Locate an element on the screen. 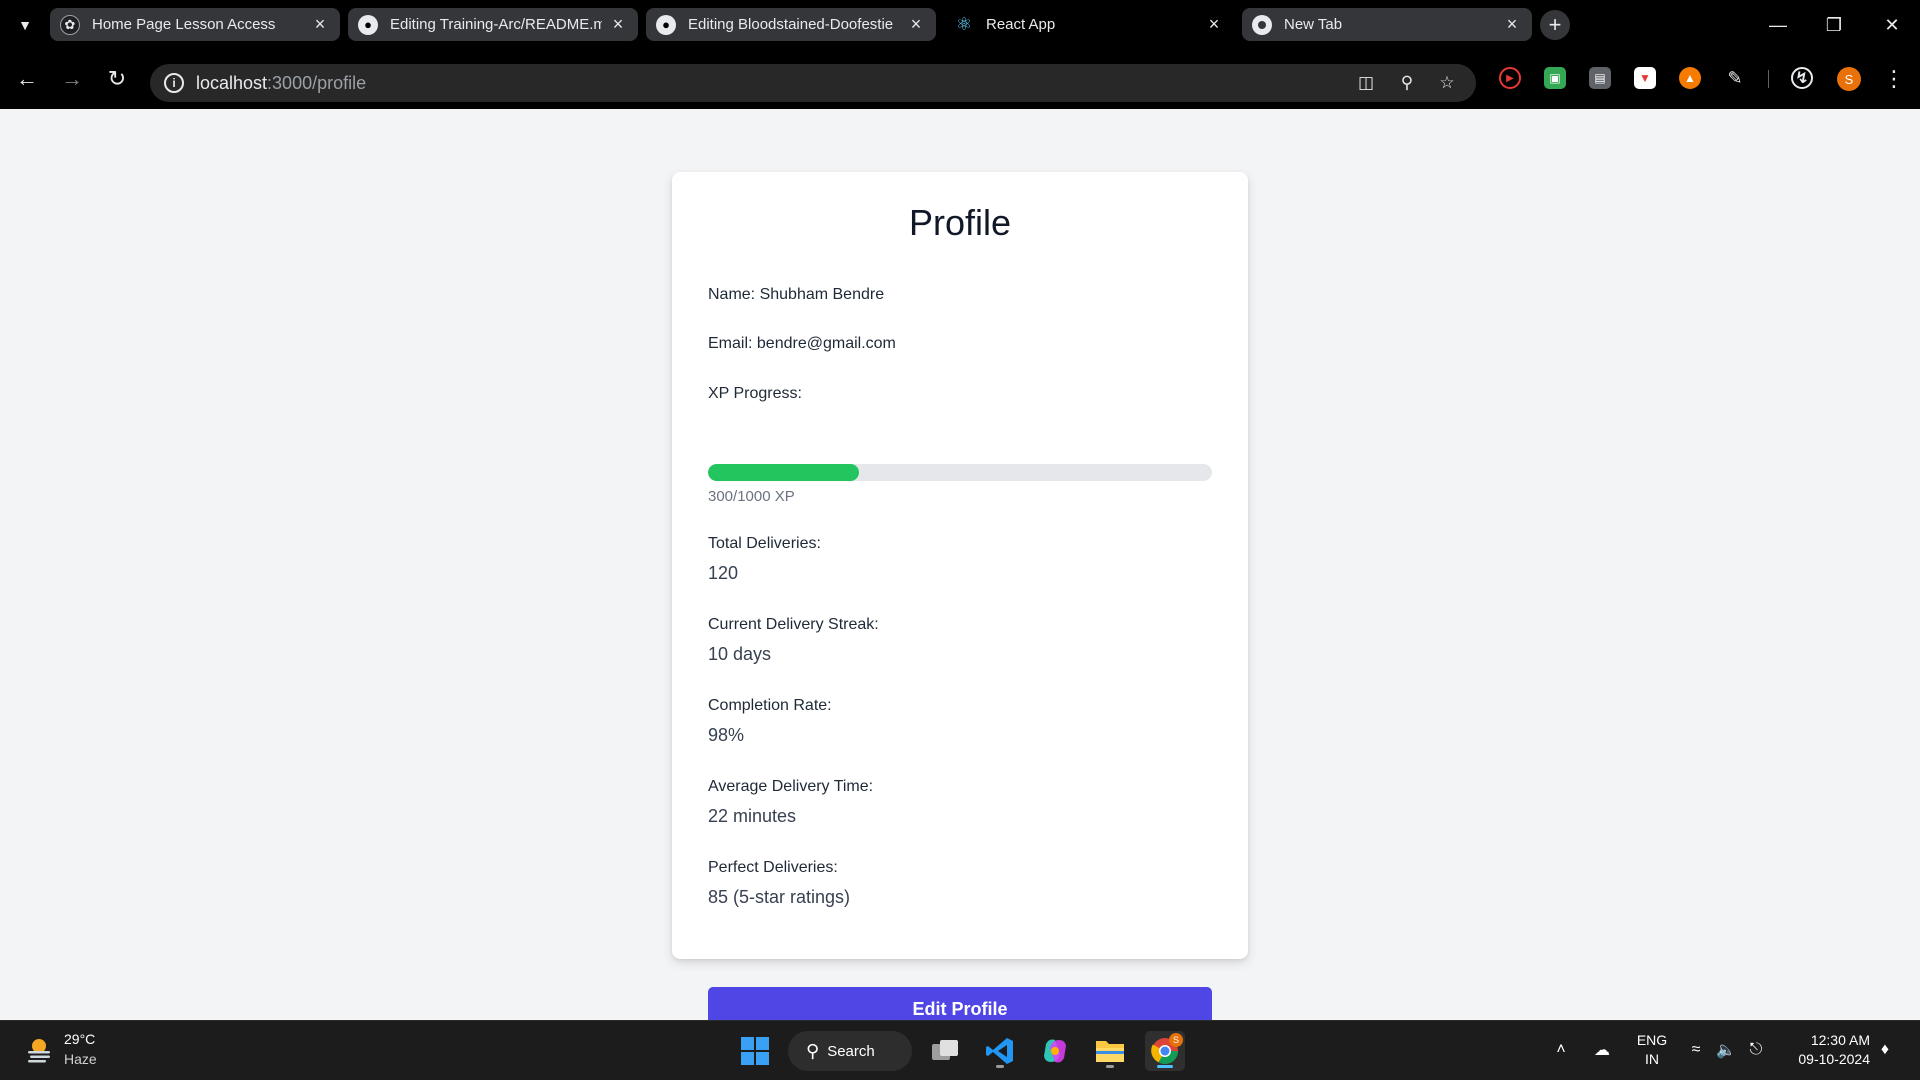 This screenshot has width=1920, height=1080. task-view-icon is located at coordinates (945, 1050).